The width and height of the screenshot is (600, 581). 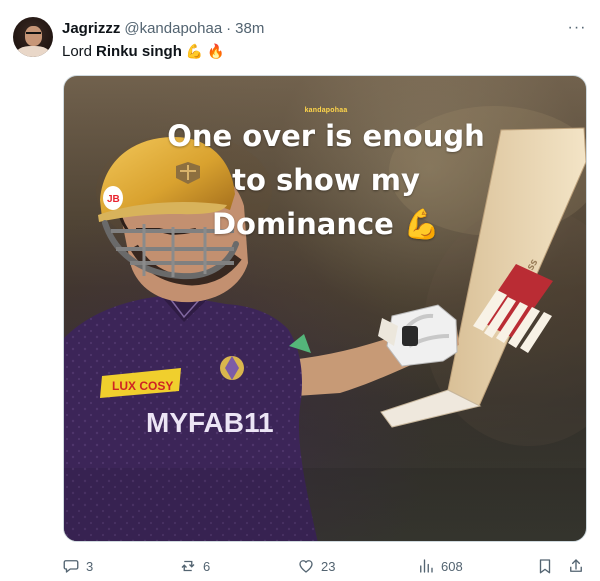 I want to click on fire-emoji: 🔥, so click(x=216, y=50).